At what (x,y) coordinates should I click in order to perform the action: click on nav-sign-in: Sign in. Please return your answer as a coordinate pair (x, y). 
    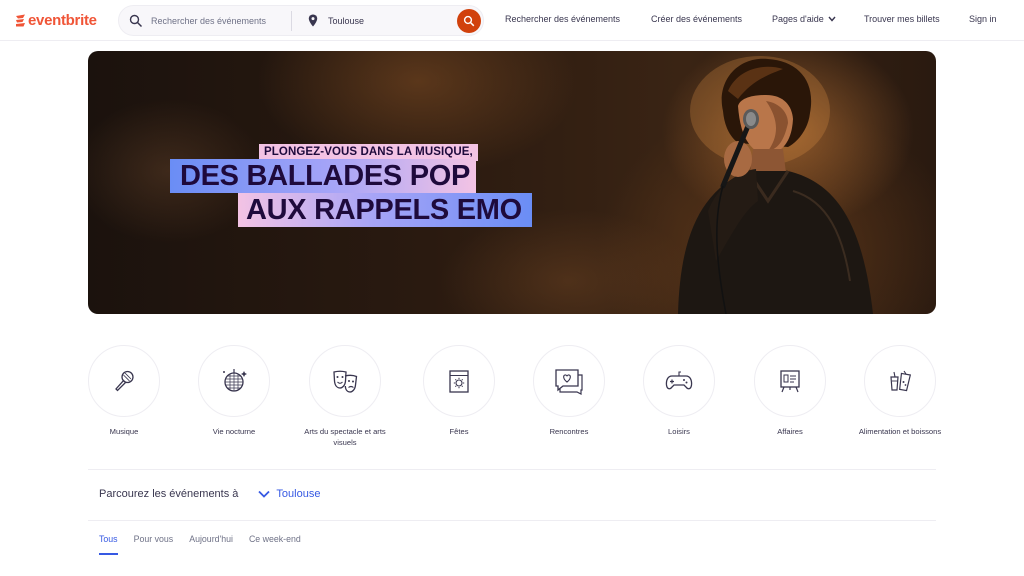
    Looking at the image, I should click on (983, 19).